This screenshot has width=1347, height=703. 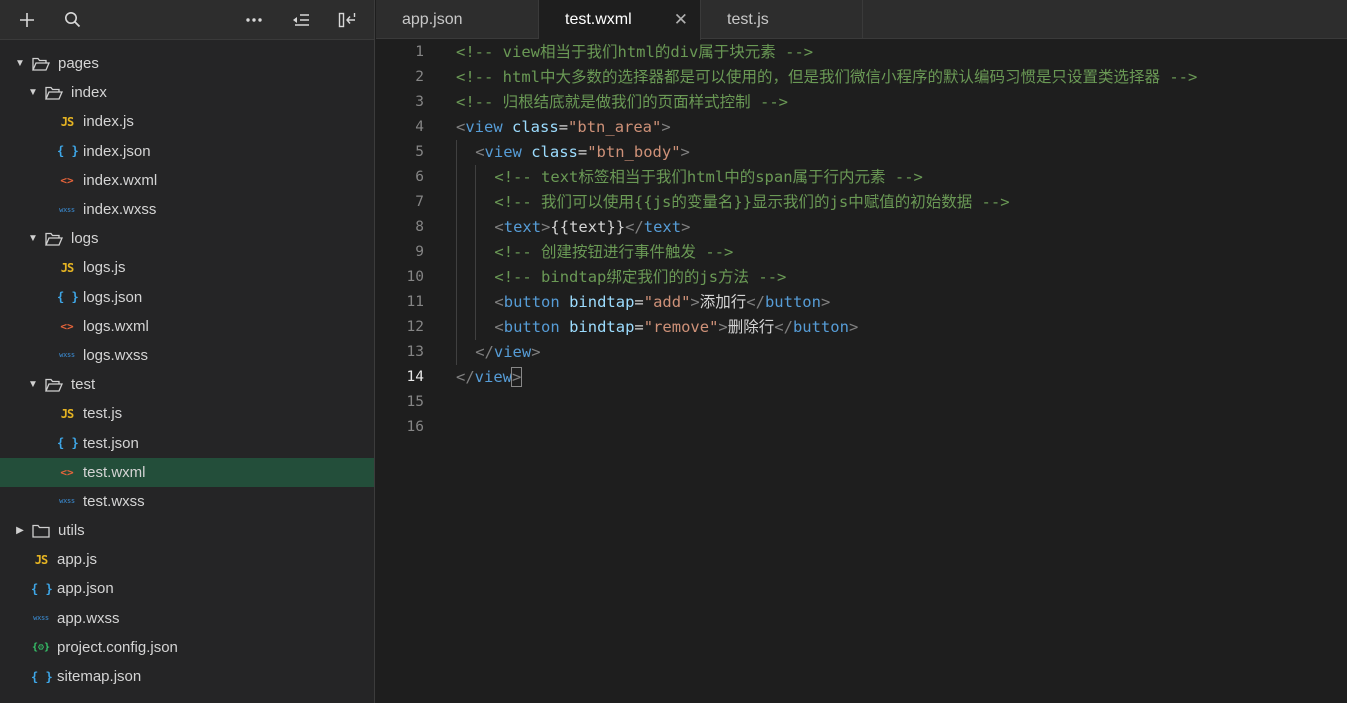 I want to click on code-line: 6 <!-- text标签相当于我们html中的span属于行内元素 -->, so click(x=861, y=177).